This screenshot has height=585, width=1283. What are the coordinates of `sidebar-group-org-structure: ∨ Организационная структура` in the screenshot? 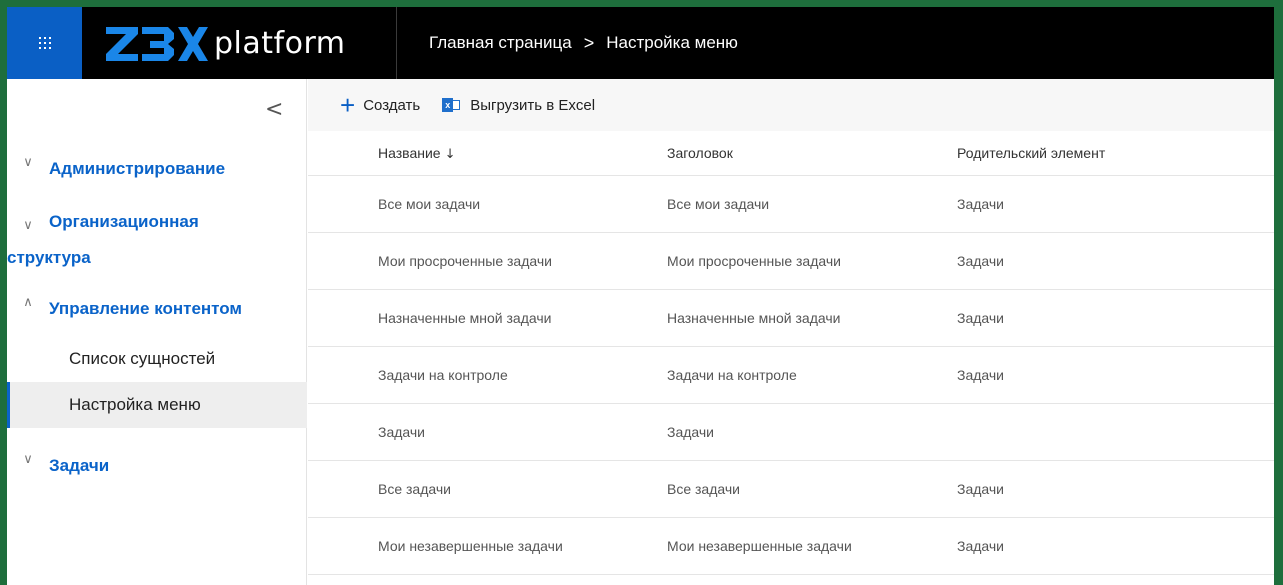 It's located at (157, 240).